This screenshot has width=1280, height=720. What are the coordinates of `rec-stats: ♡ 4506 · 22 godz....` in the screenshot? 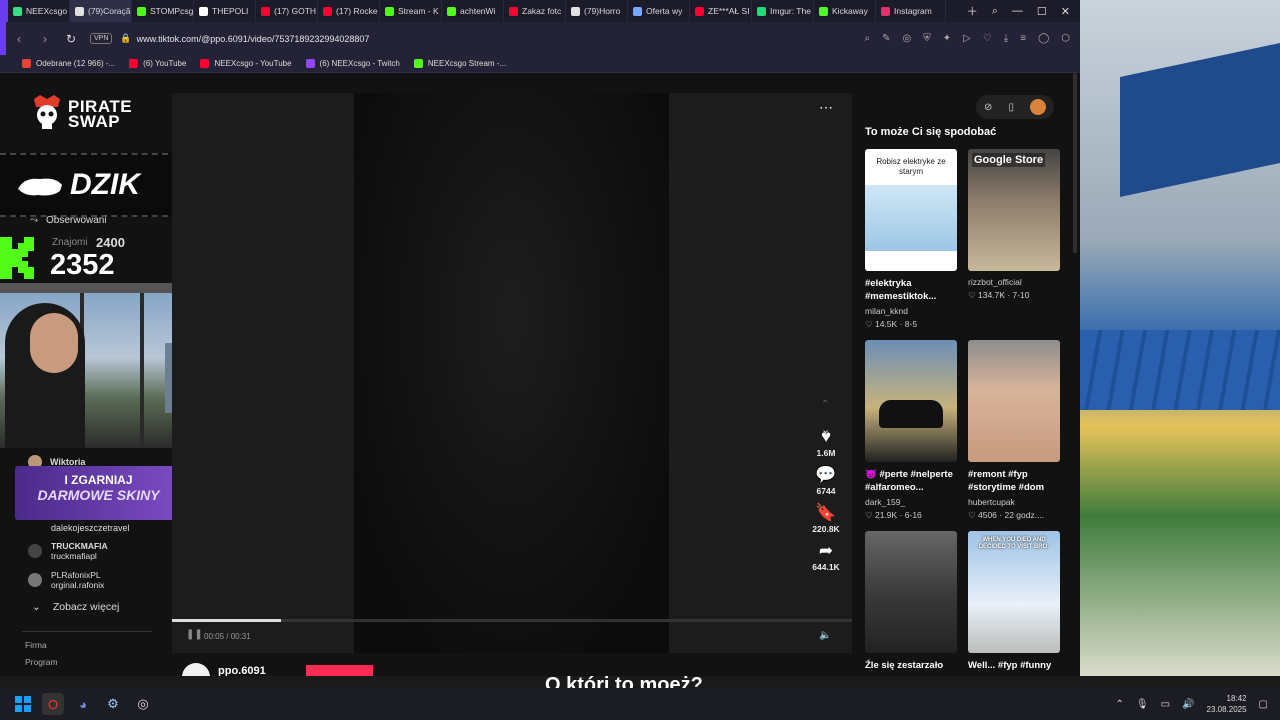 It's located at (1006, 515).